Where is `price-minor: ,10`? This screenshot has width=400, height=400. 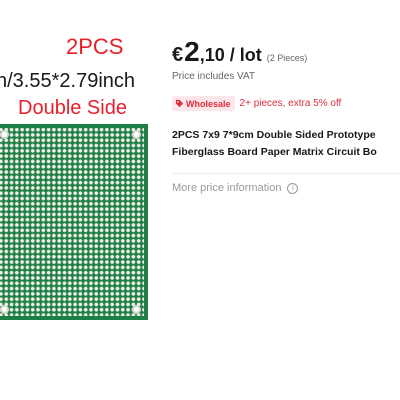
price-minor: ,10 is located at coordinates (212, 55).